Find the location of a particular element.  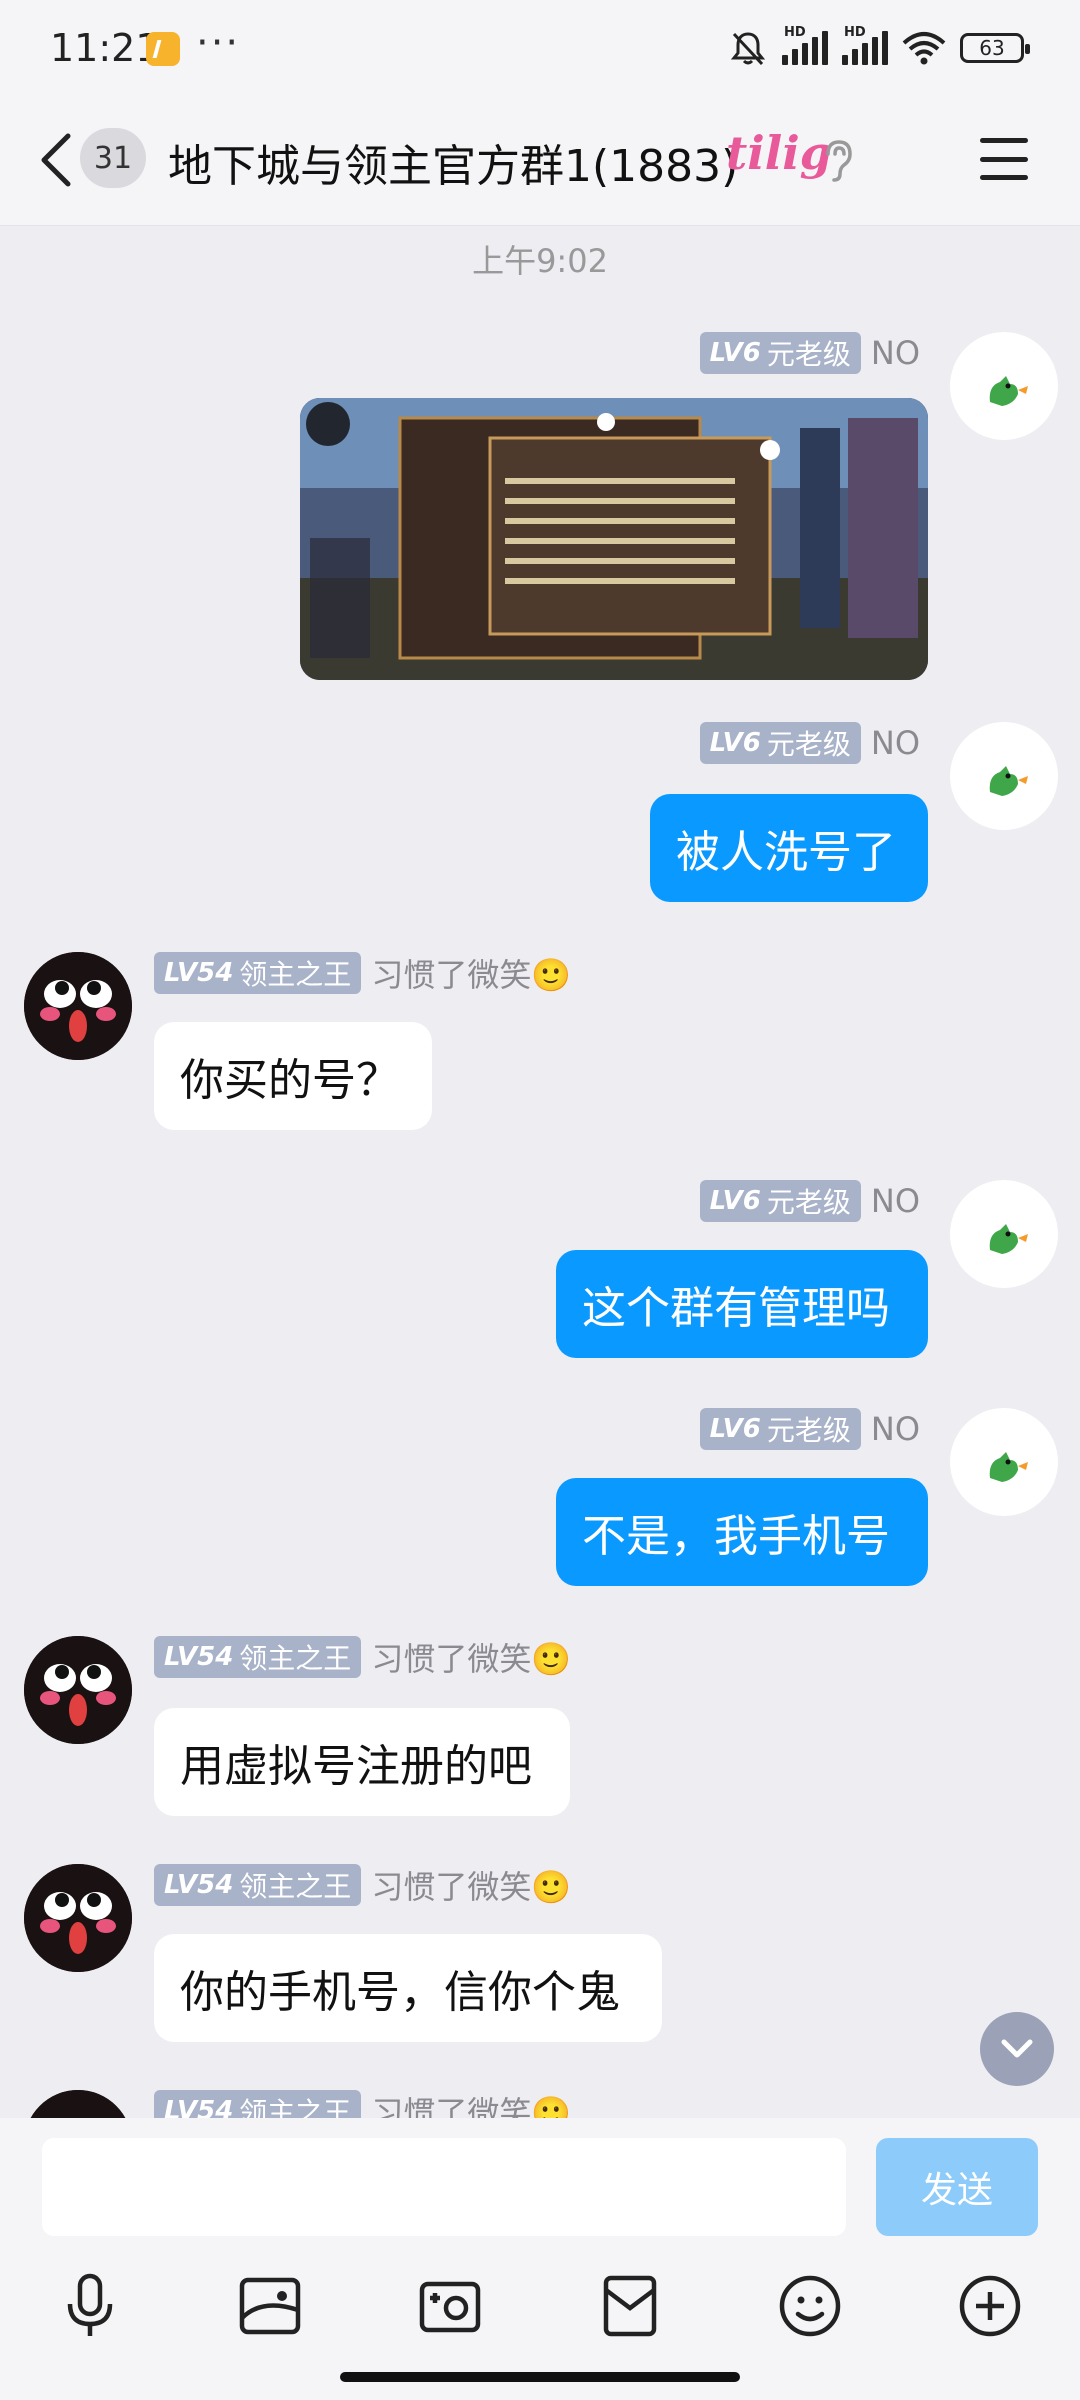

wifi-icon is located at coordinates (924, 48).